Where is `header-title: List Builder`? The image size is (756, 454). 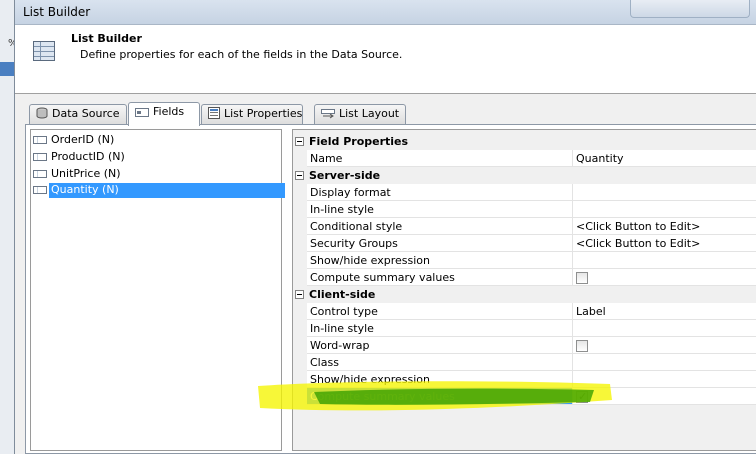 header-title: List Builder is located at coordinates (106, 38).